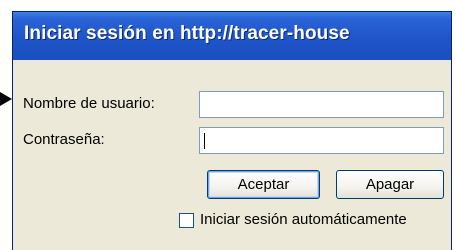 This screenshot has height=250, width=456. Describe the element at coordinates (89, 103) in the screenshot. I see `username-label: Nombre de usuario:` at that location.